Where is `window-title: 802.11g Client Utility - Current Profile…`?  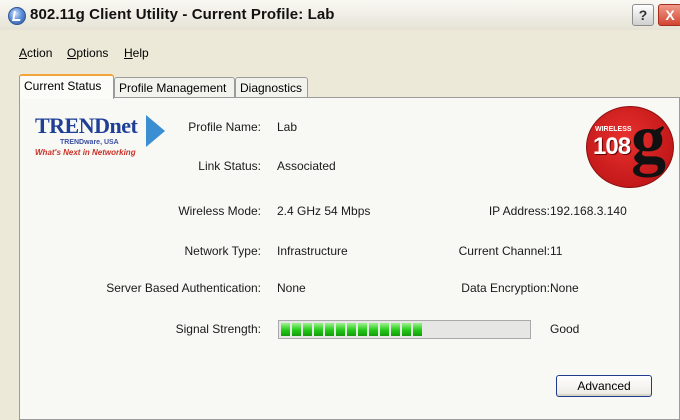 window-title: 802.11g Client Utility - Current Profile… is located at coordinates (182, 14).